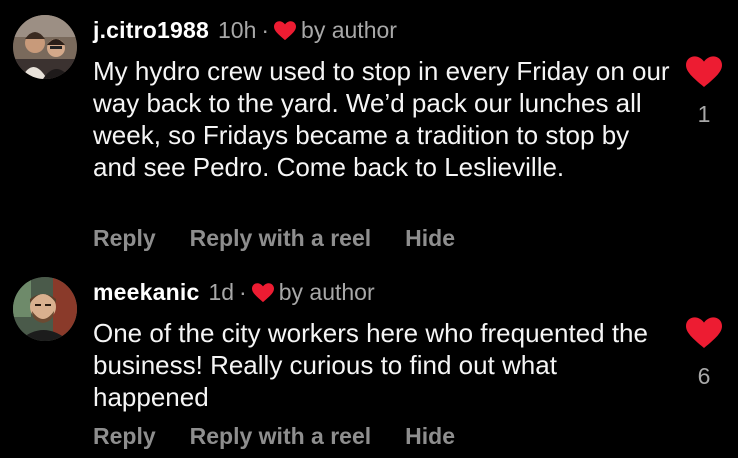 The height and width of the screenshot is (458, 738). What do you see at coordinates (151, 30) in the screenshot?
I see `username: j.citro1988` at bounding box center [151, 30].